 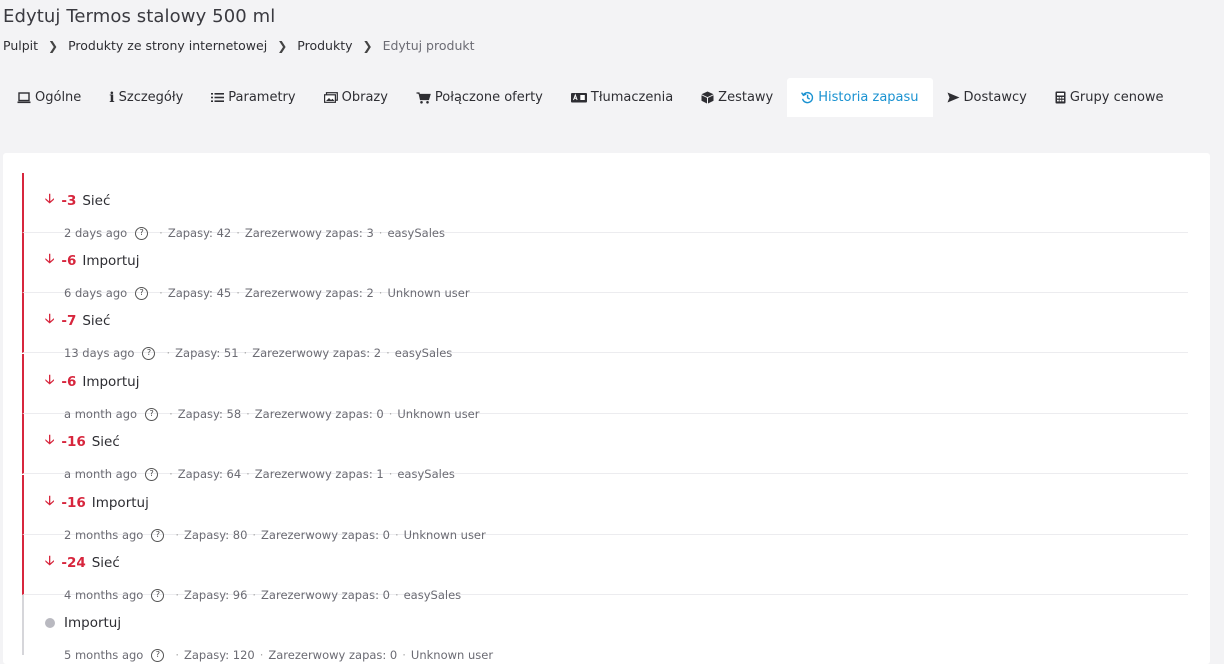 I want to click on tab-price-groups: Grupy cenowe, so click(x=1109, y=97).